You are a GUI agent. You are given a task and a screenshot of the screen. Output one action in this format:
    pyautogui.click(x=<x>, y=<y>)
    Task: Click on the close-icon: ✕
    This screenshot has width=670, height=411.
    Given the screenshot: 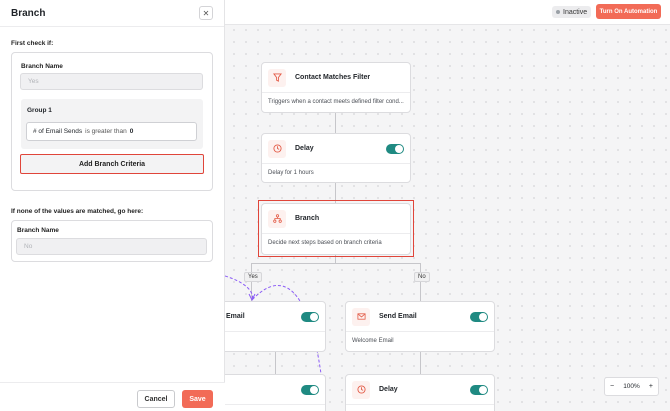 What is the action you would take?
    pyautogui.click(x=206, y=13)
    